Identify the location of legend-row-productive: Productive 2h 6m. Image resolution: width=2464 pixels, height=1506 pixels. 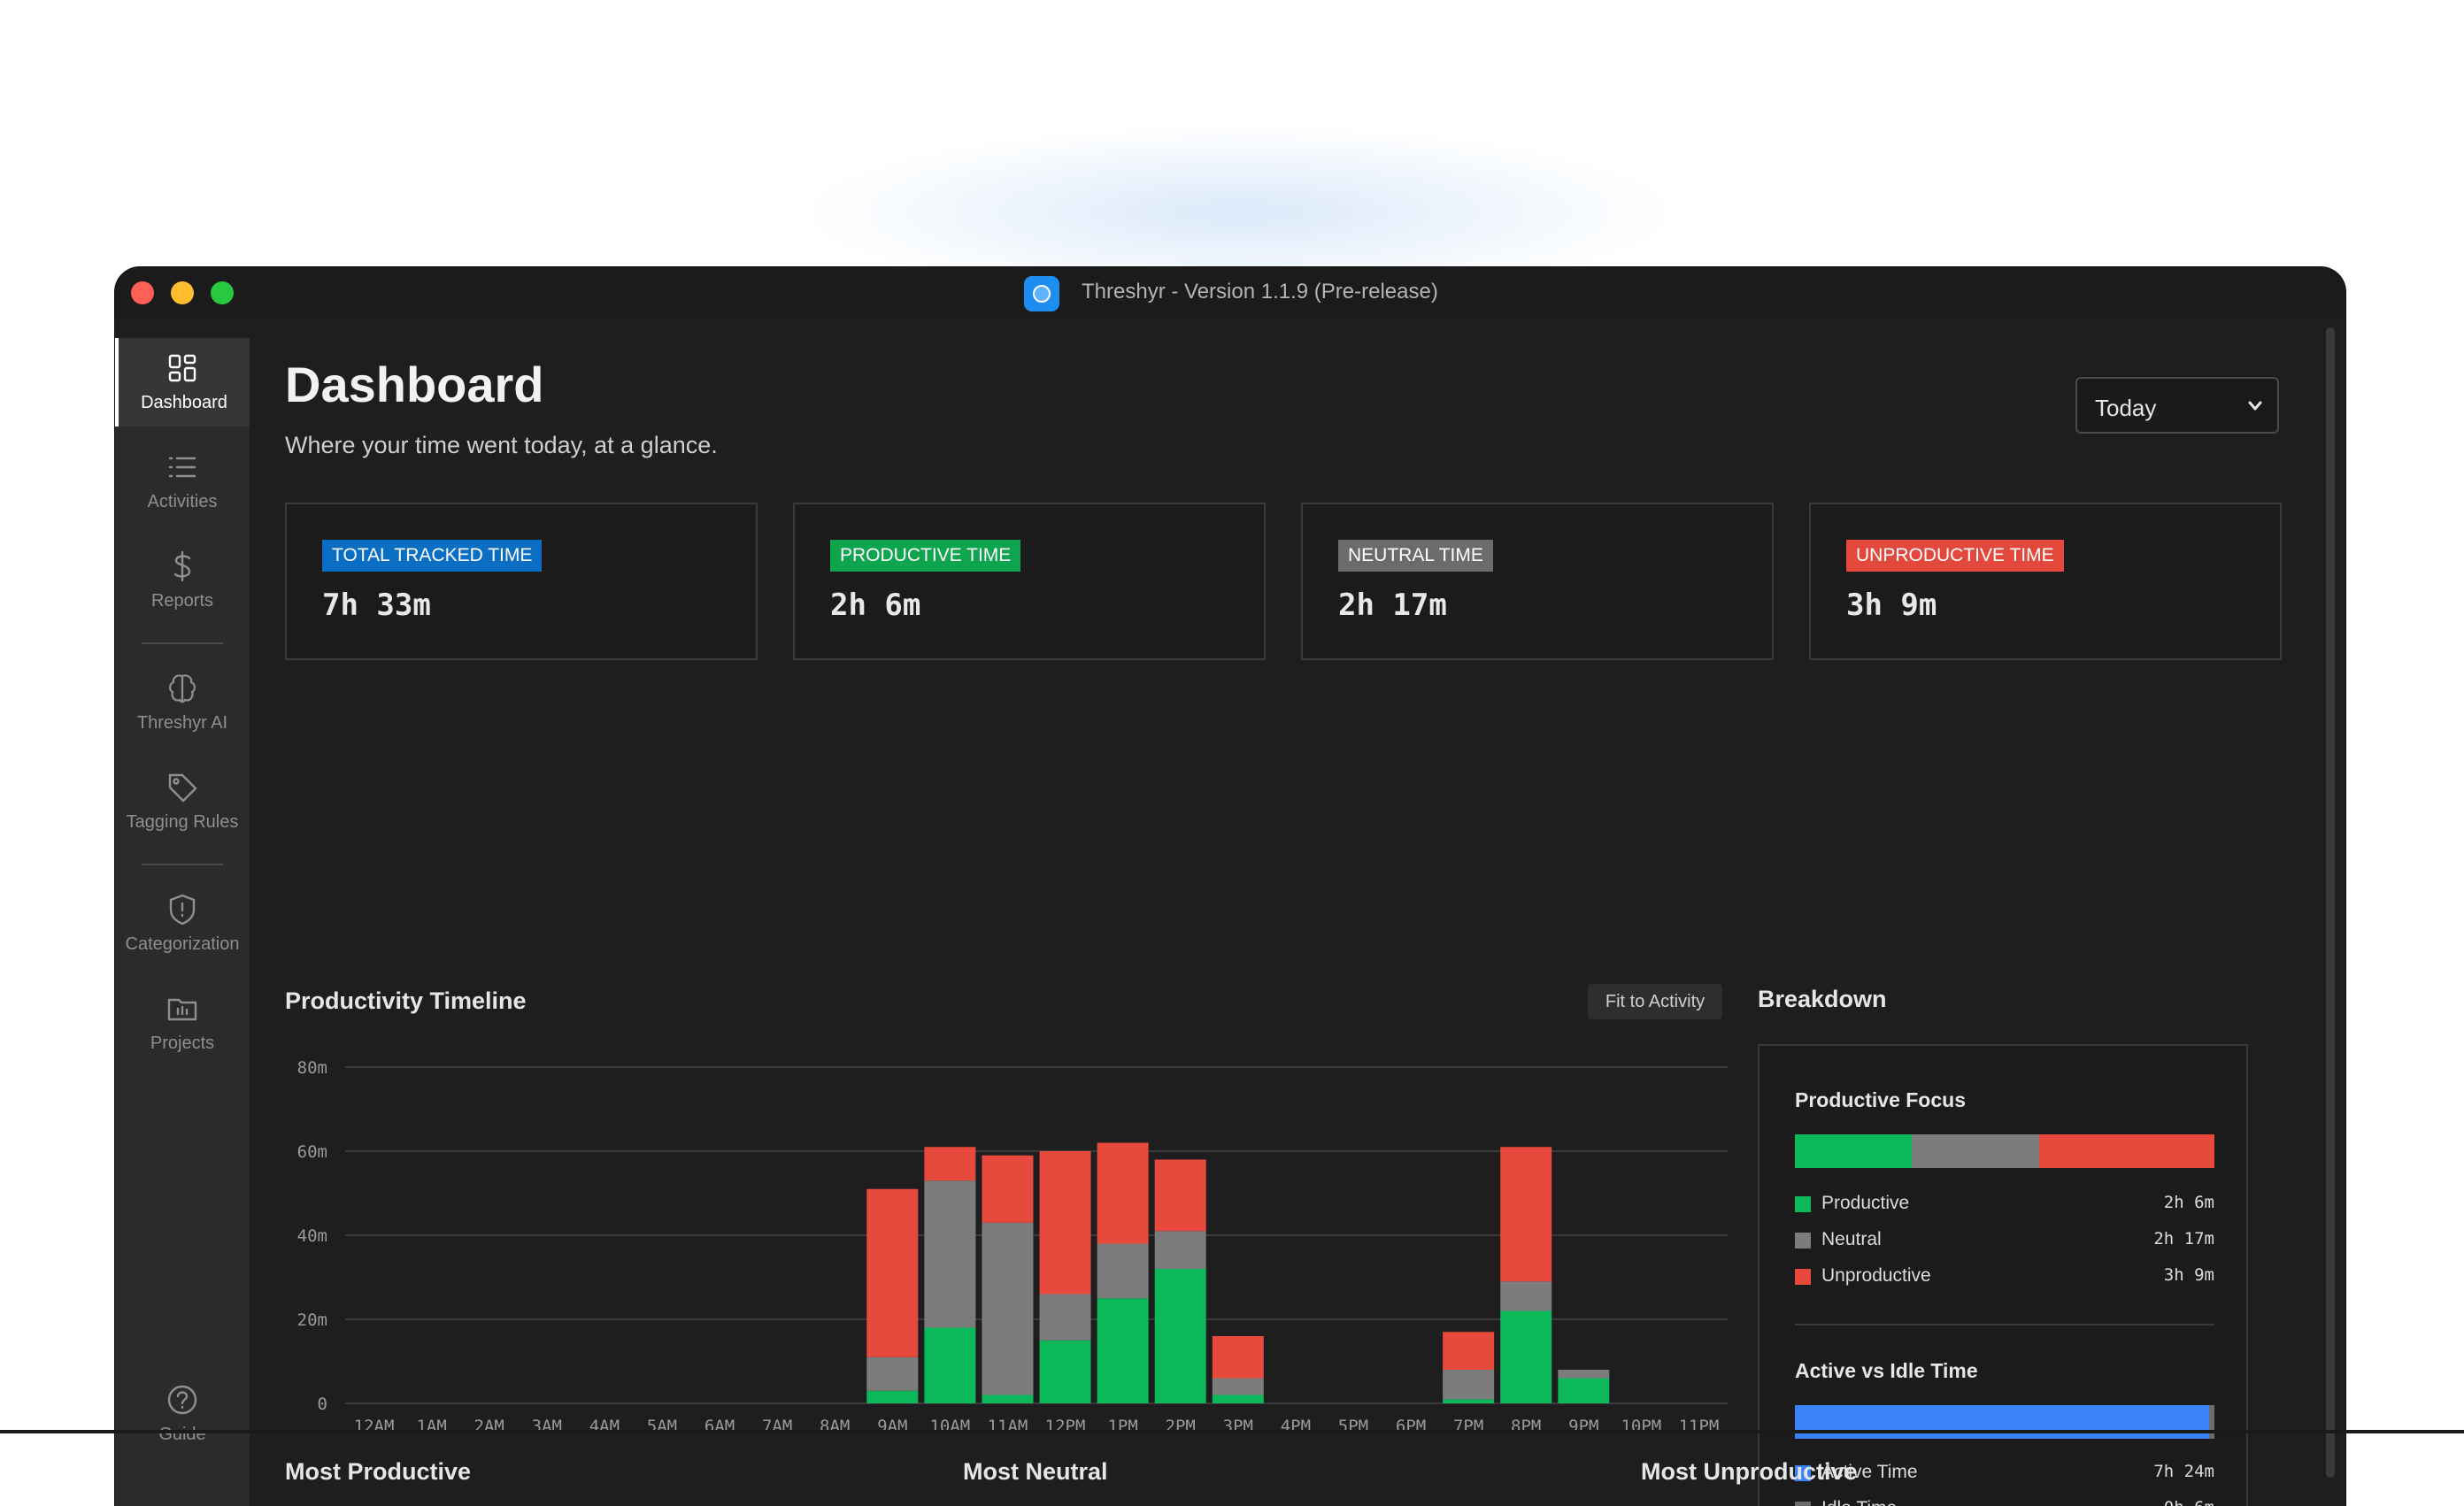
(2004, 1205).